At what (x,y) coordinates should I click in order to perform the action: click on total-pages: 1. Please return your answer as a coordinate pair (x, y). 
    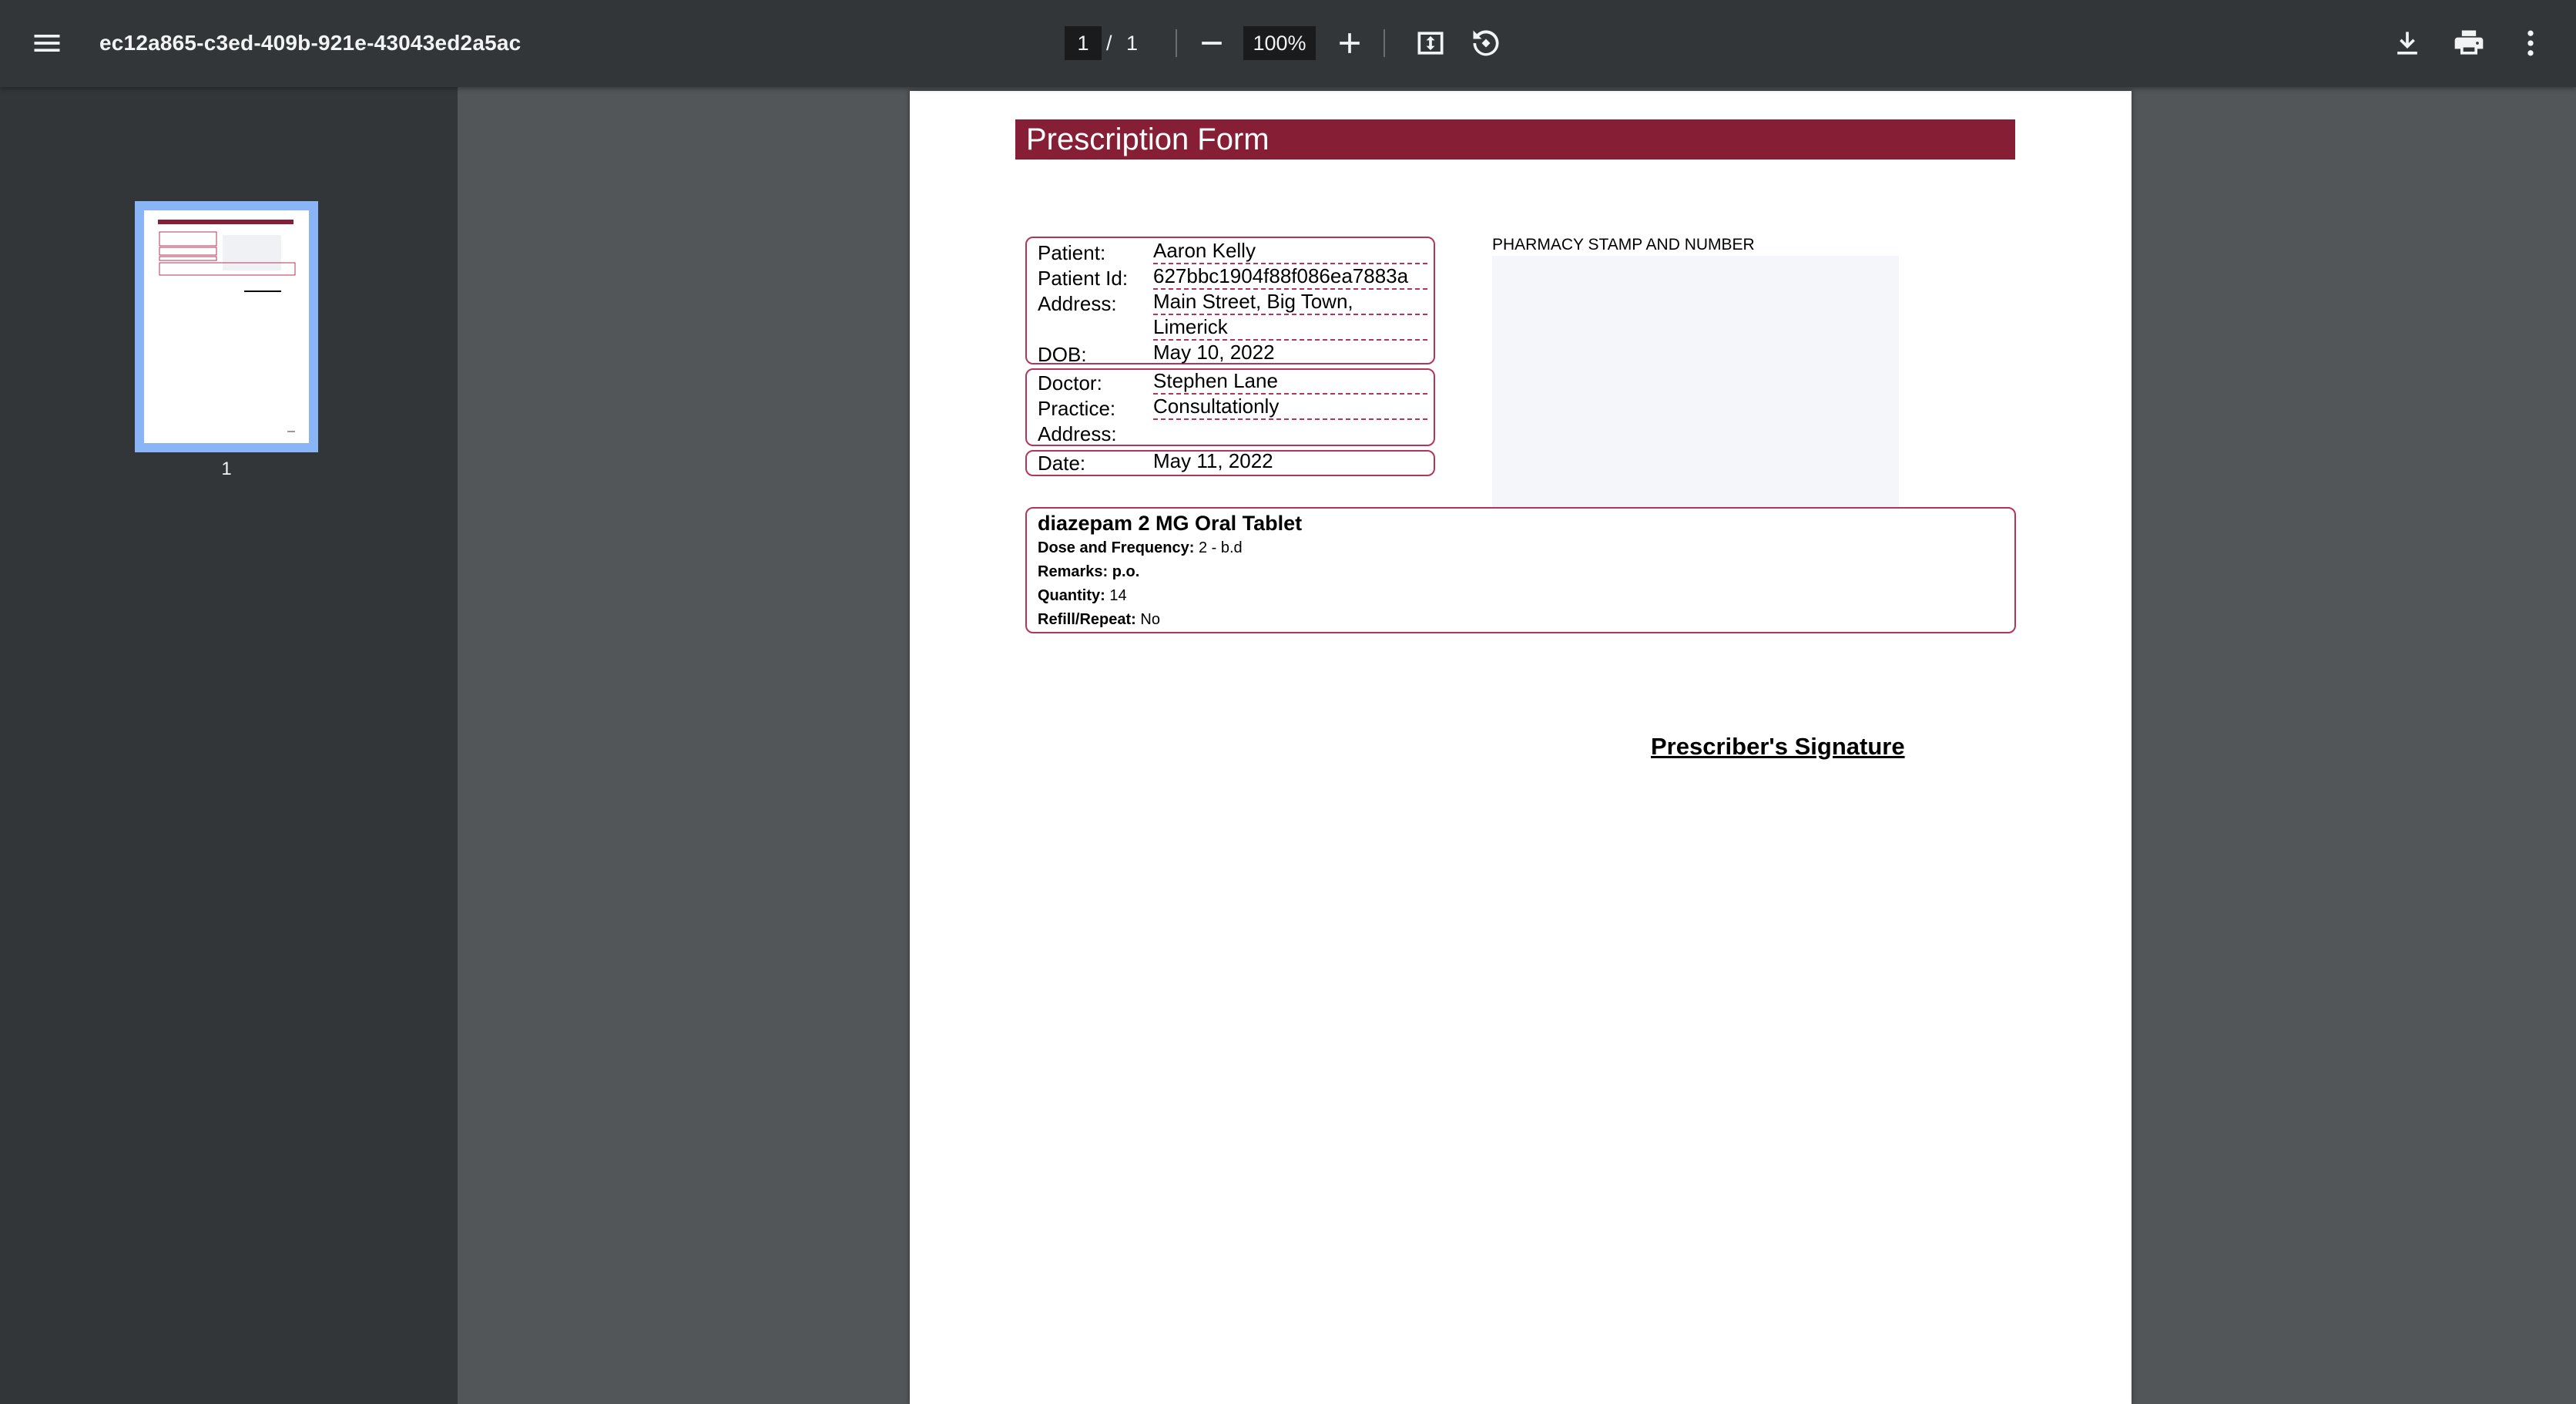
    Looking at the image, I should click on (1132, 43).